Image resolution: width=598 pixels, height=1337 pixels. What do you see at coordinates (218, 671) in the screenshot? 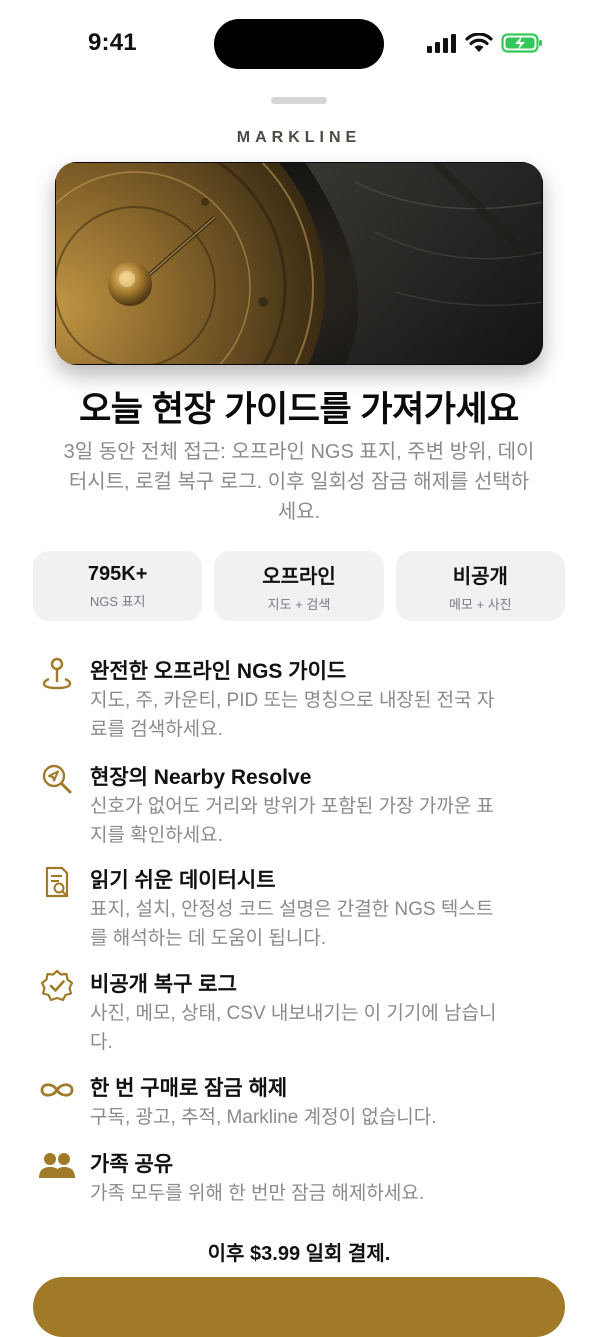
I see `feature-title: 완전한 오프라인 NGS 가이드` at bounding box center [218, 671].